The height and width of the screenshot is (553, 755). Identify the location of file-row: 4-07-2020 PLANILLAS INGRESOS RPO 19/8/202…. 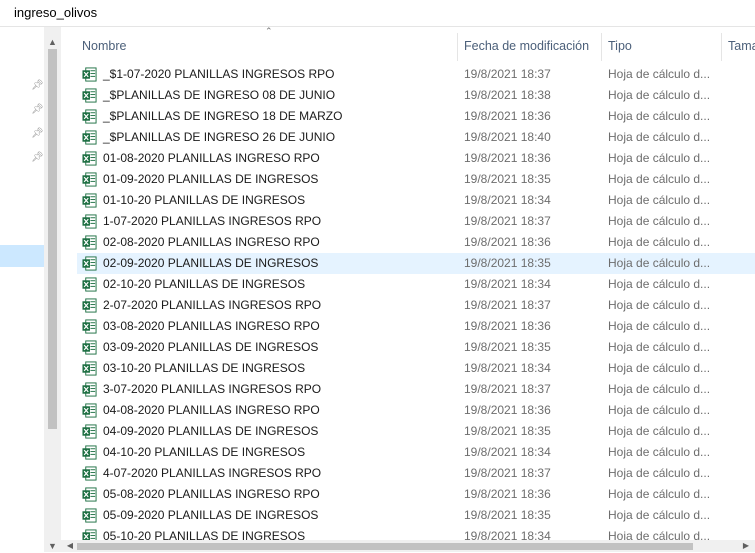
(416, 473).